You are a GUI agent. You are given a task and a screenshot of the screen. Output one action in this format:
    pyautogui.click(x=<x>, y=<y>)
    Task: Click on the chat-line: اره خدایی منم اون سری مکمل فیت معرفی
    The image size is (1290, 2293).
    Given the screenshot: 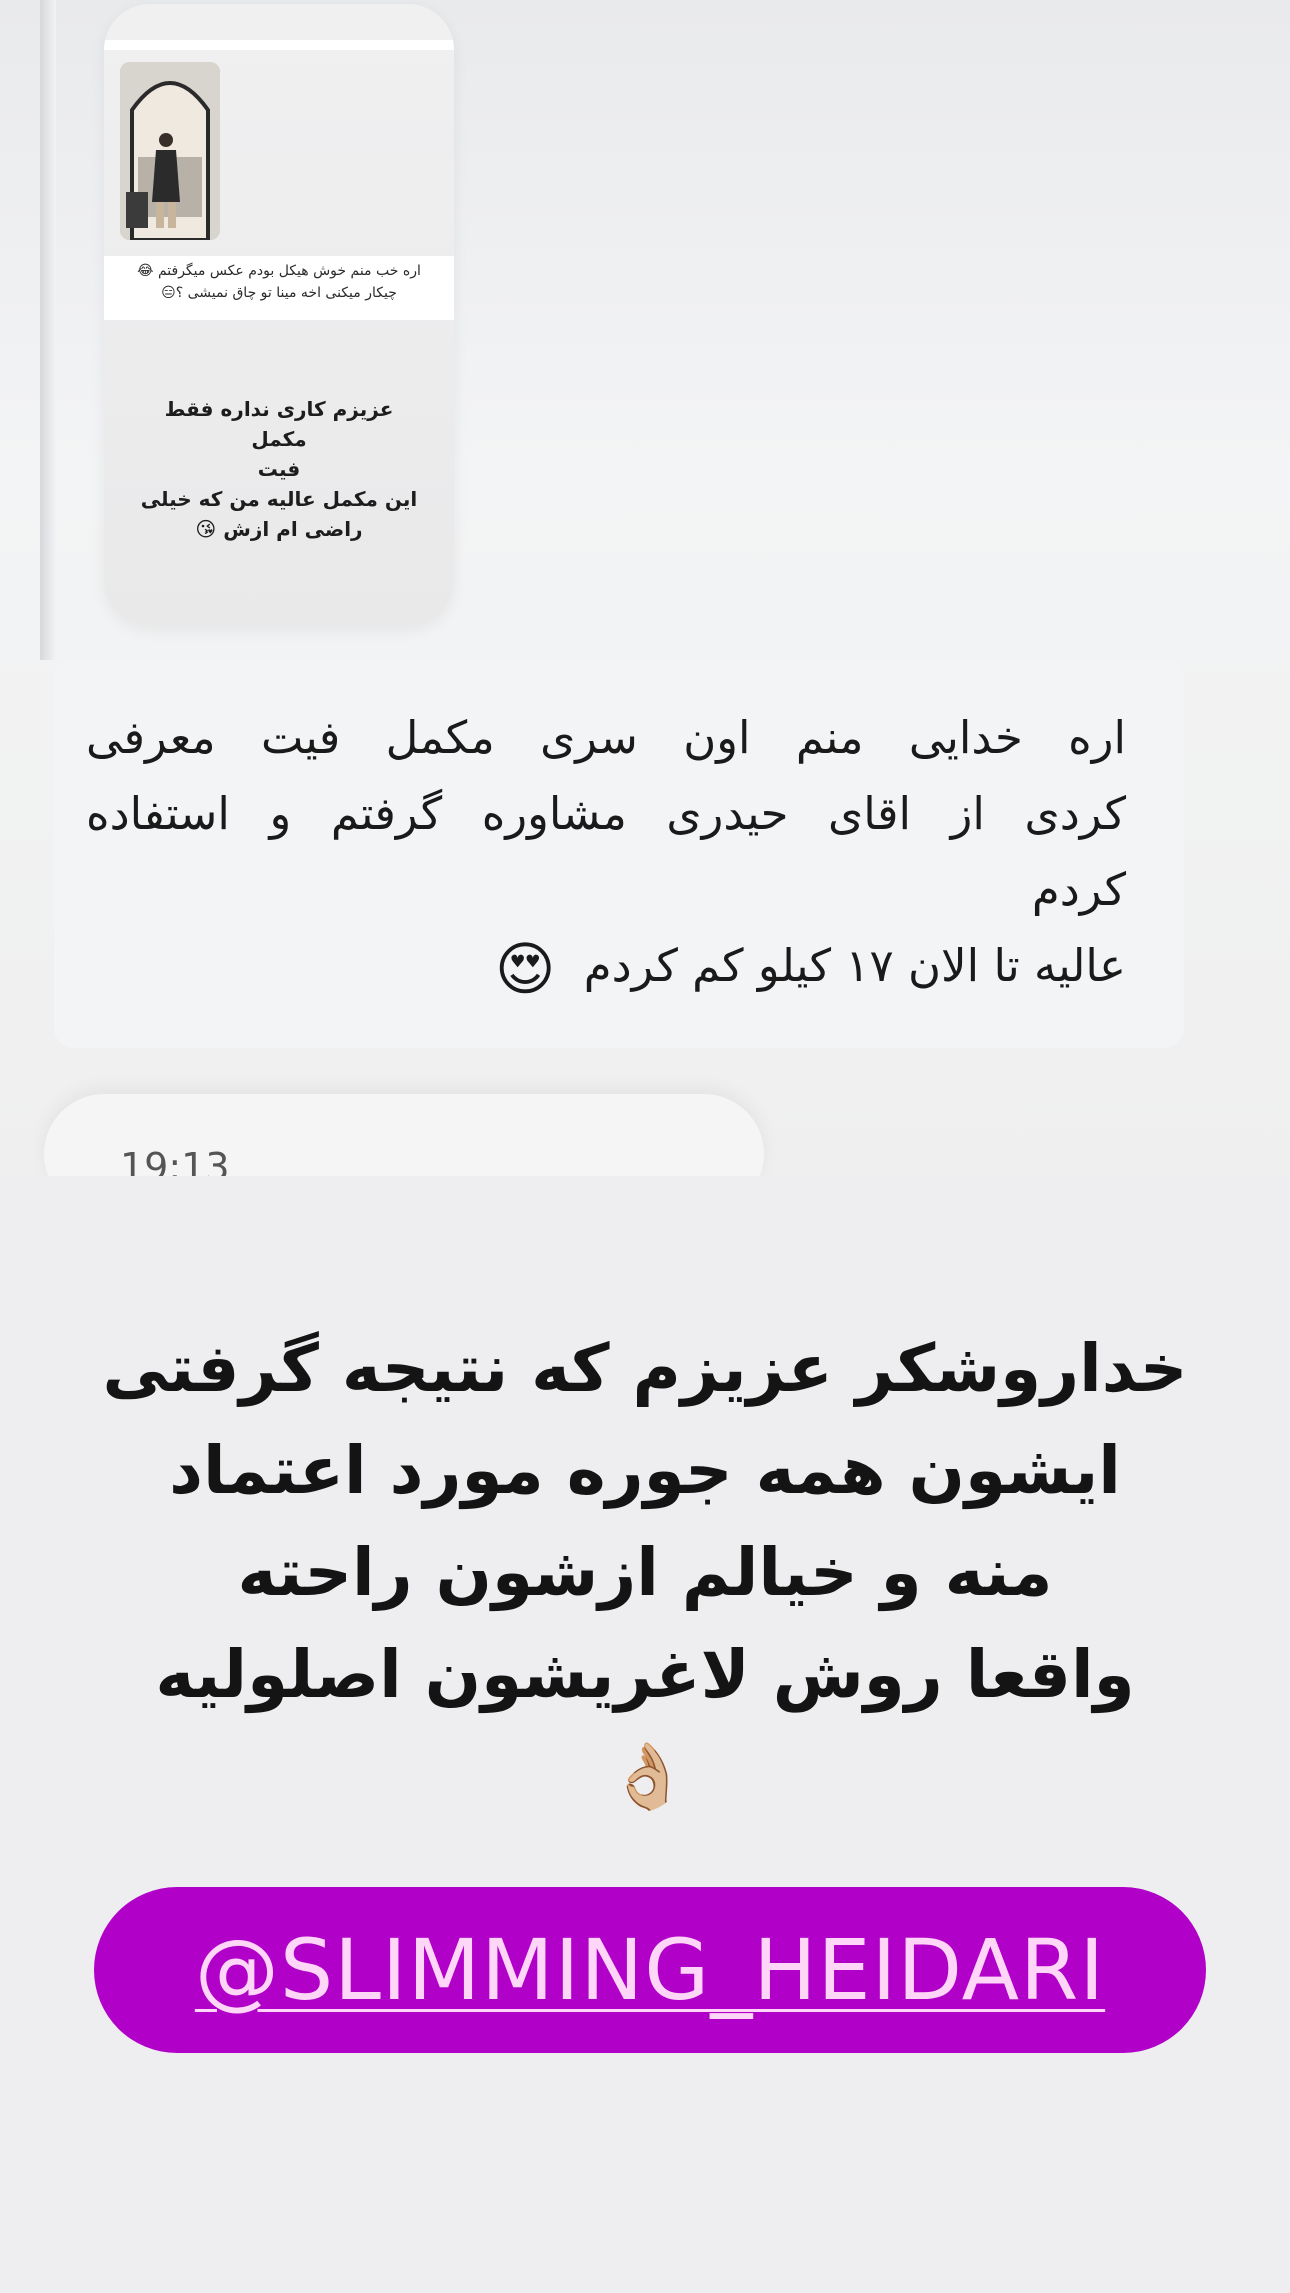 What is the action you would take?
    pyautogui.click(x=606, y=737)
    